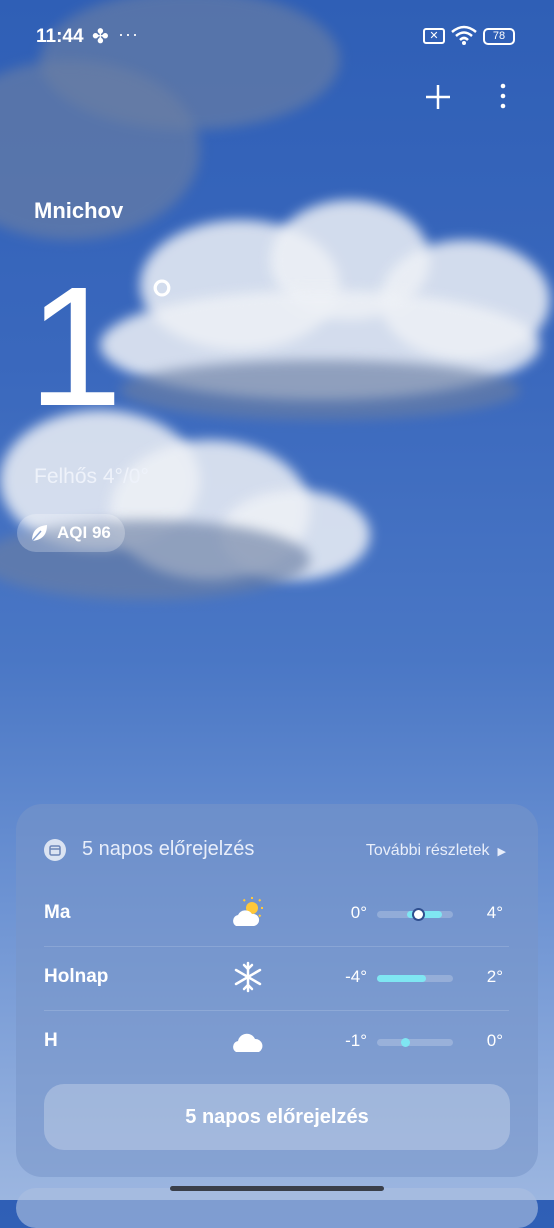 Image resolution: width=554 pixels, height=1228 pixels. I want to click on forecast-high: 2°, so click(494, 976).